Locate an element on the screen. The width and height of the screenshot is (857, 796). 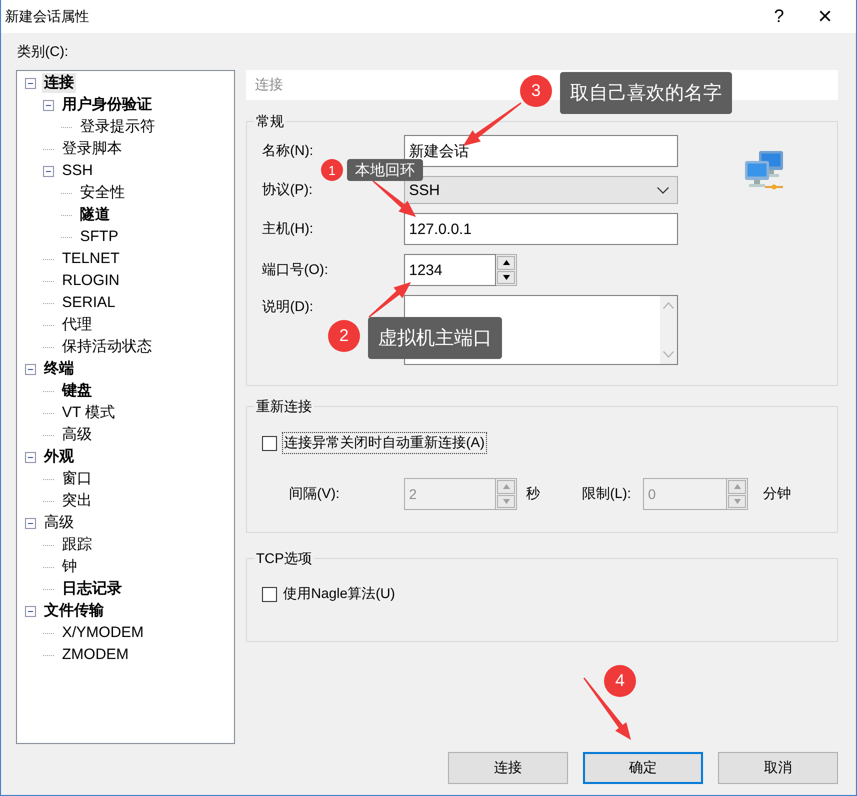
tree-item: VT 模式 is located at coordinates (89, 413).